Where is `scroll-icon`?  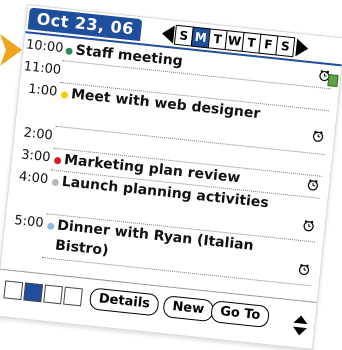 scroll-icon is located at coordinates (300, 326).